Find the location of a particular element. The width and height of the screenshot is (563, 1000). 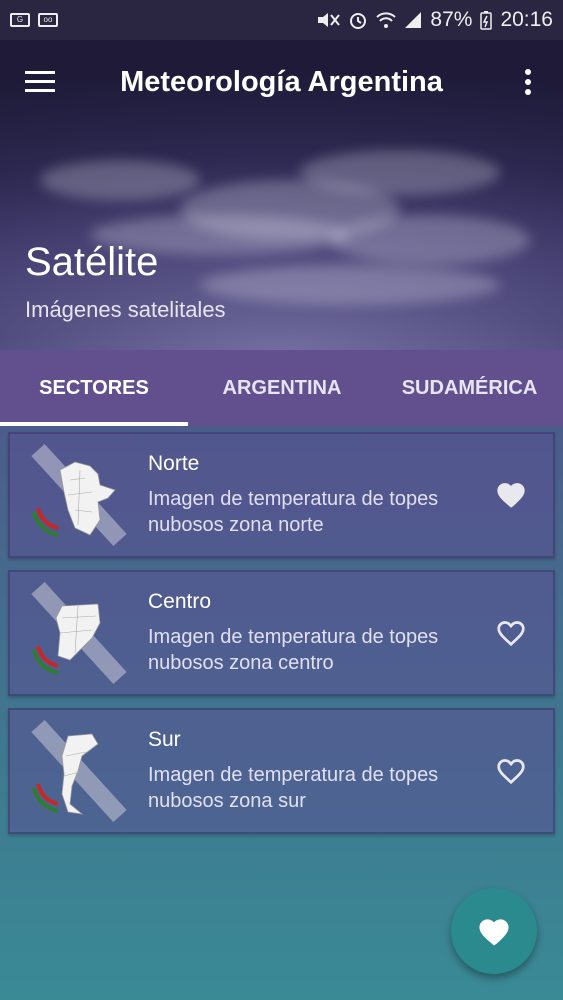

app-bar: Meteorología Argentina is located at coordinates (281, 82).